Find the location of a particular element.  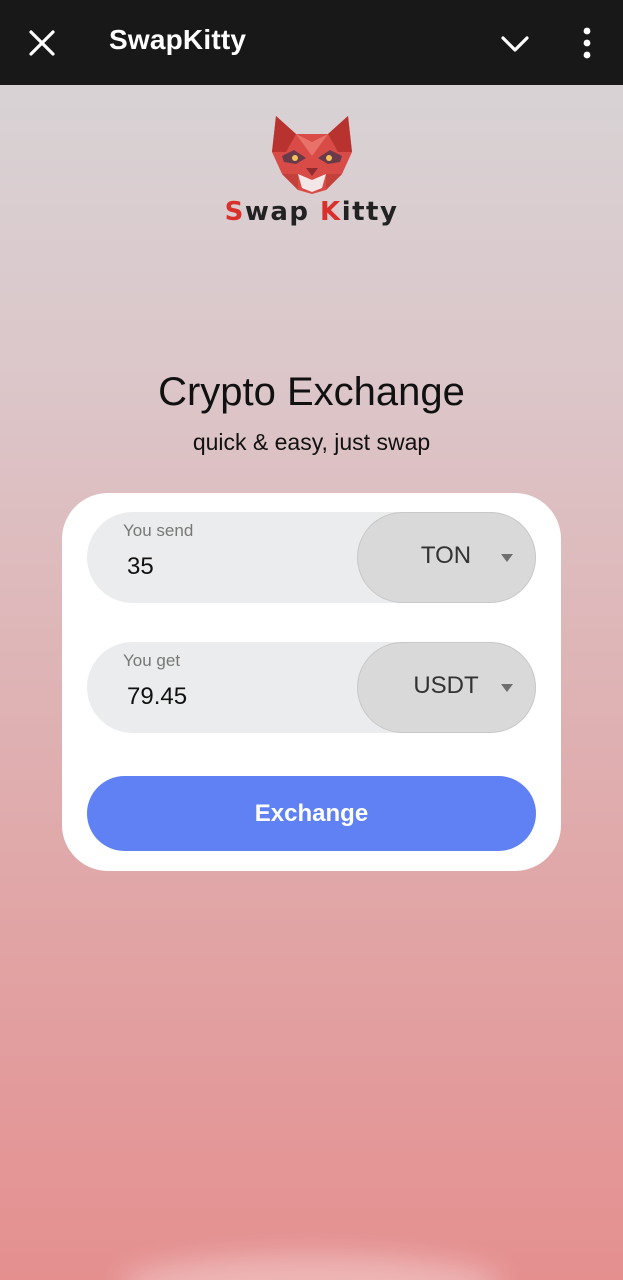

page-subtitle: quick & easy, just swap is located at coordinates (311, 442).